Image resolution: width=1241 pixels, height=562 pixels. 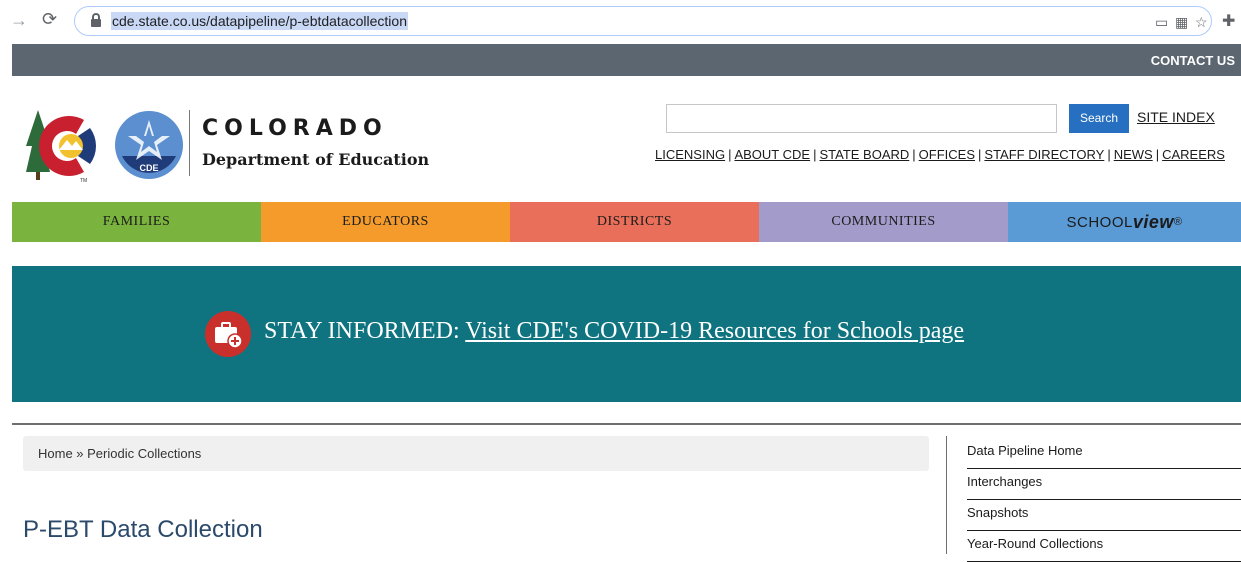 What do you see at coordinates (119, 453) in the screenshot?
I see `breadcrumb-text: Home » Periodic Collections` at bounding box center [119, 453].